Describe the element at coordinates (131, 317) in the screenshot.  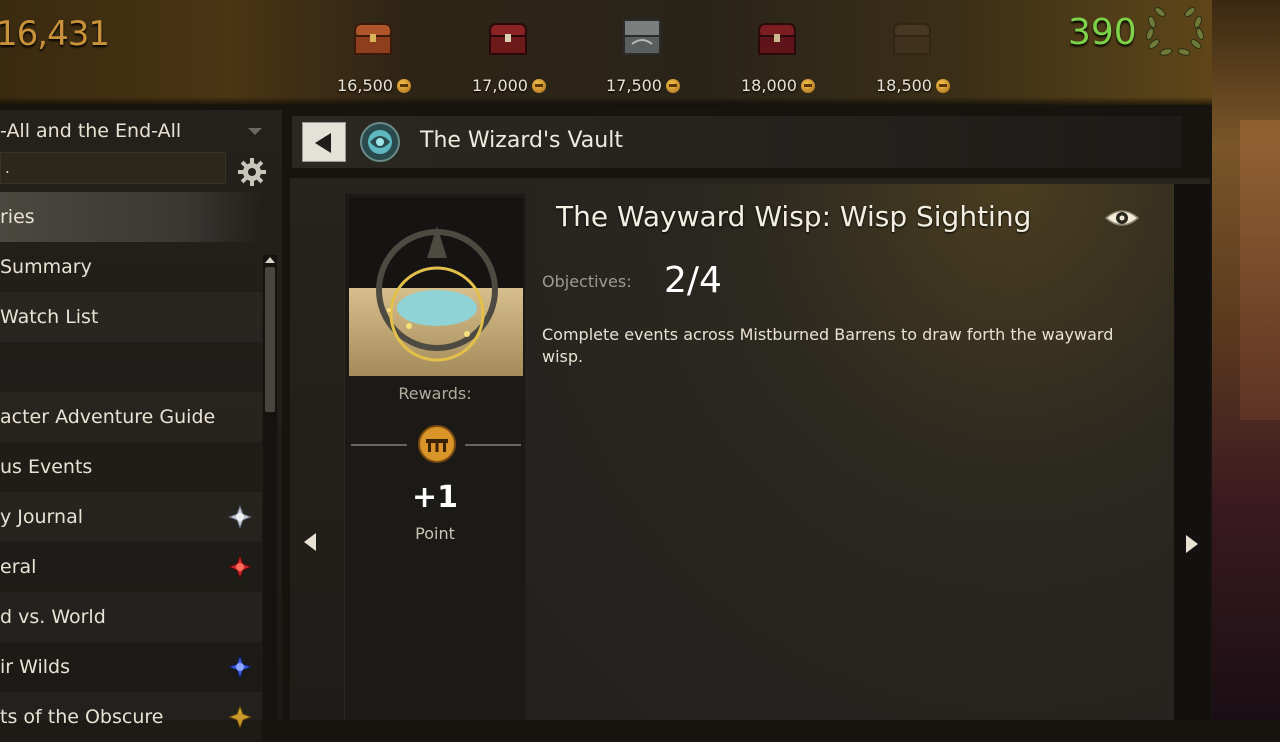
I see `sidebar-item-watch-list: Watch List` at that location.